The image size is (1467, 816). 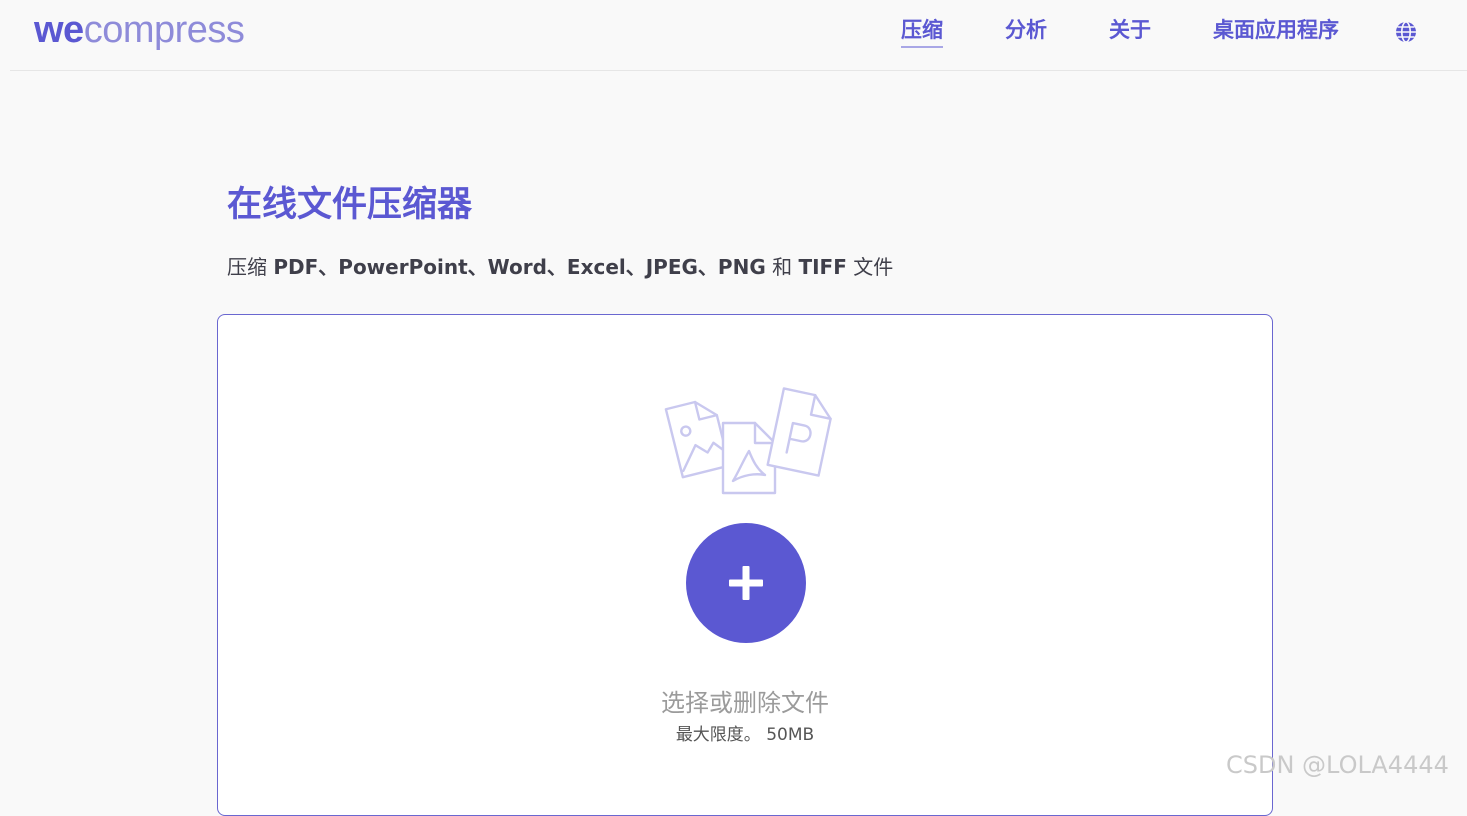 I want to click on plus-icon, so click(x=746, y=583).